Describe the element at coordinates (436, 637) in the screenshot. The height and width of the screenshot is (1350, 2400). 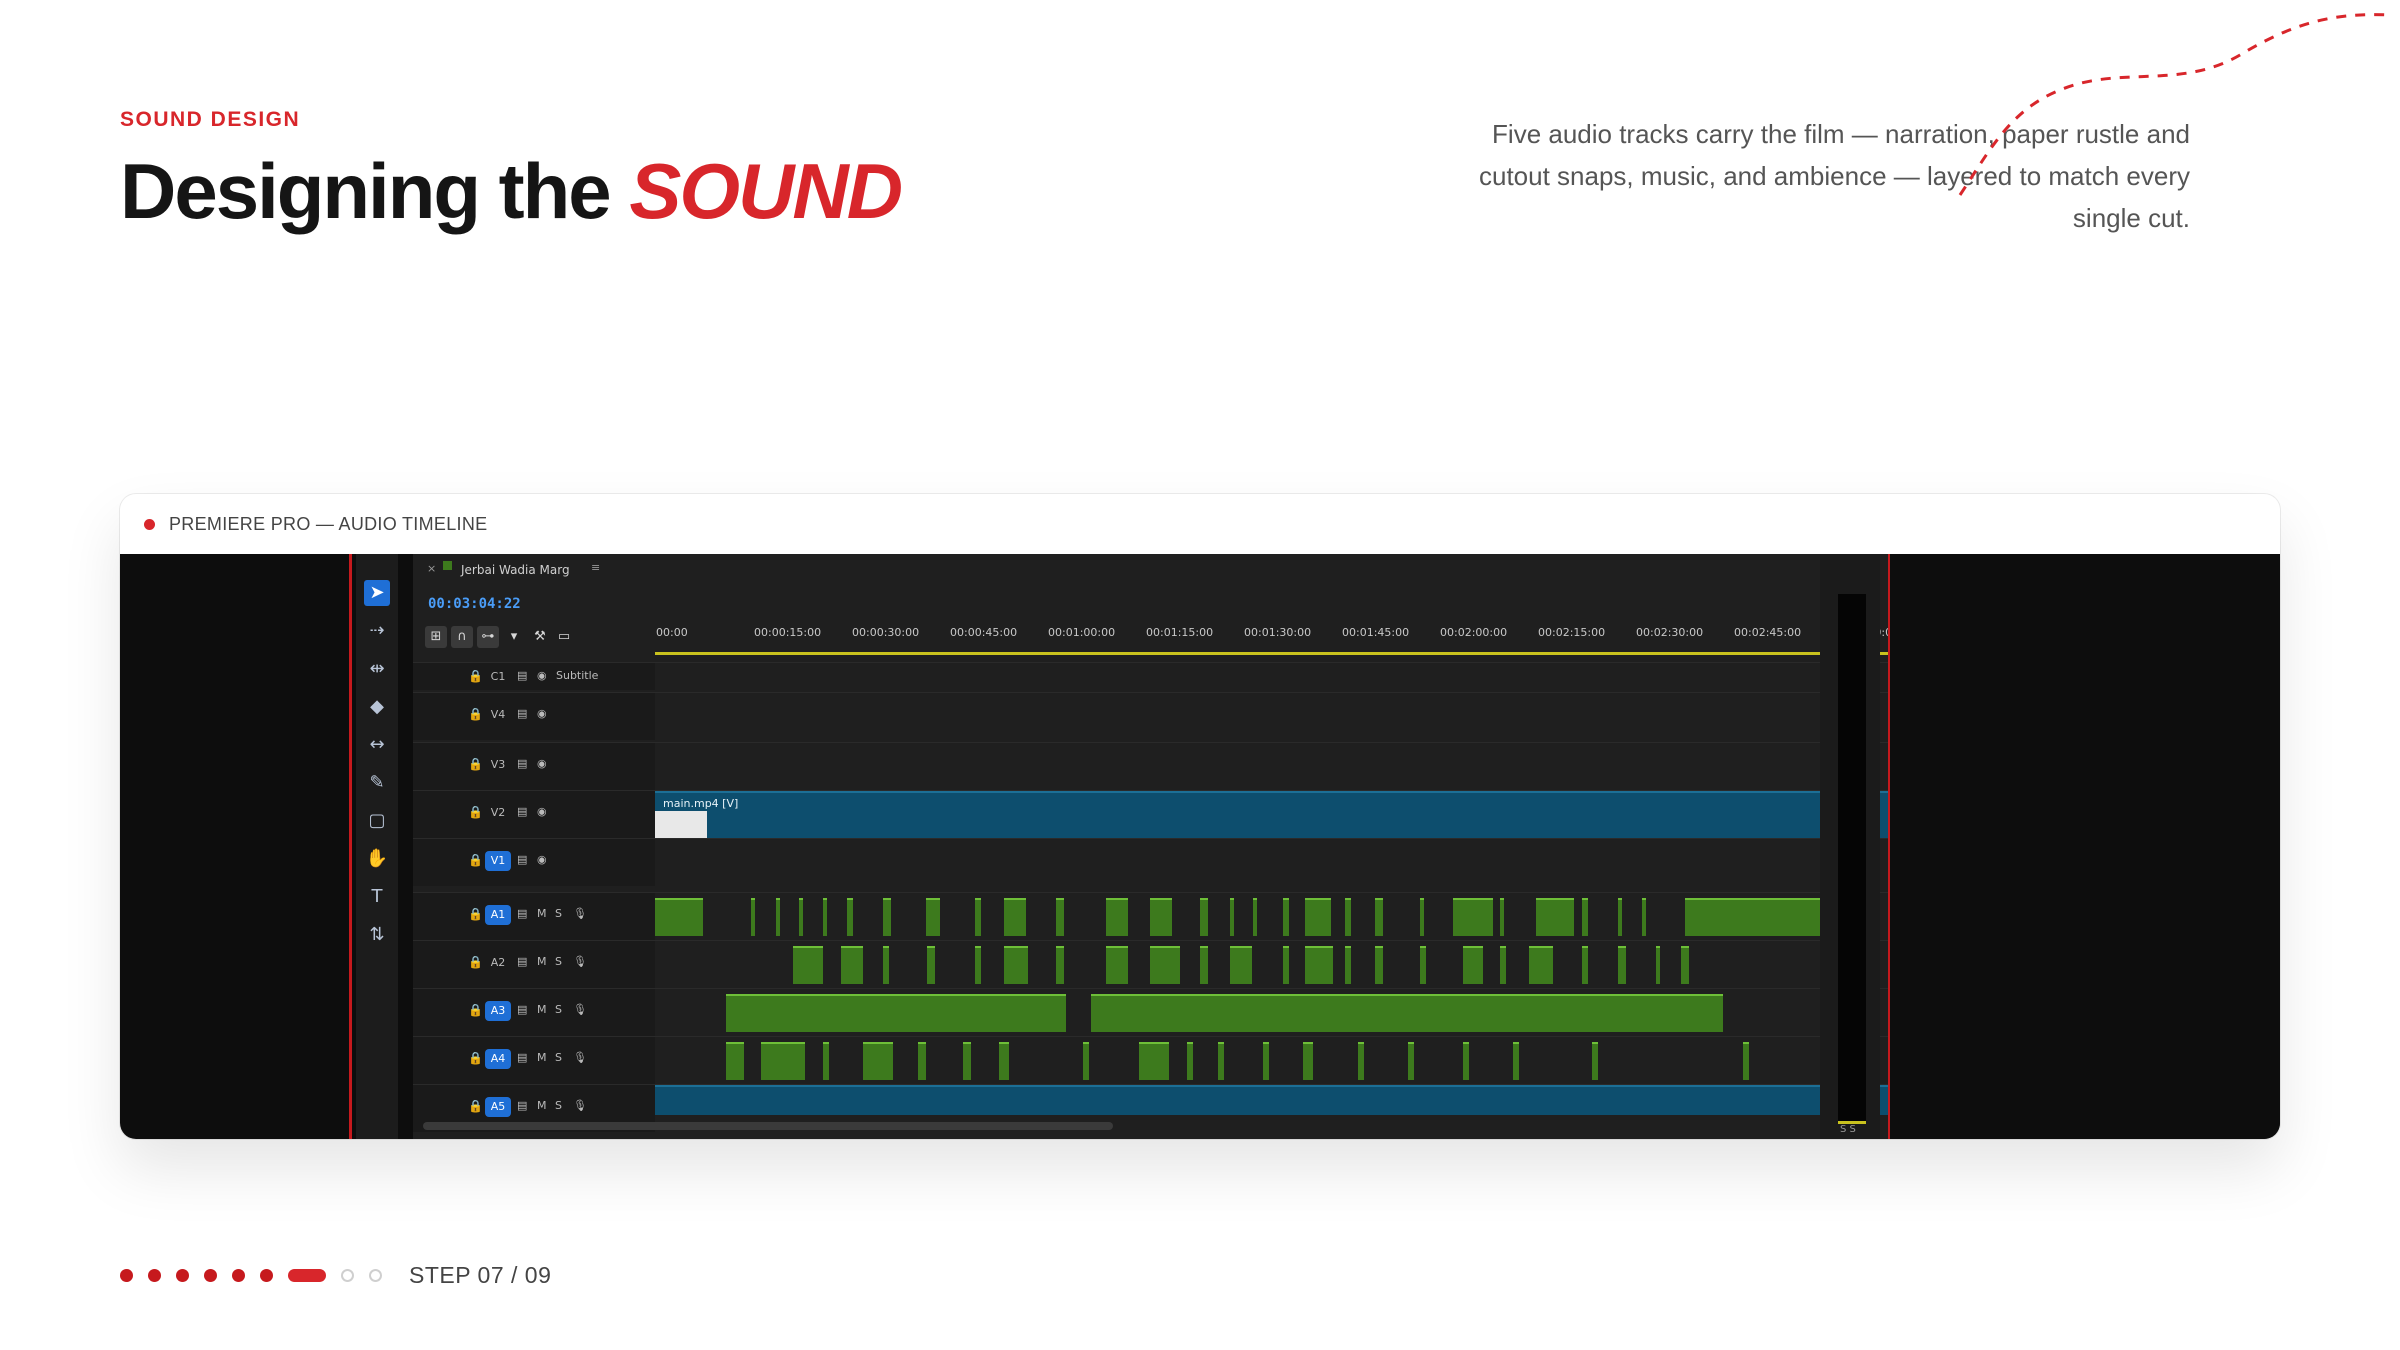
I see `nest-icon: ⊞` at that location.